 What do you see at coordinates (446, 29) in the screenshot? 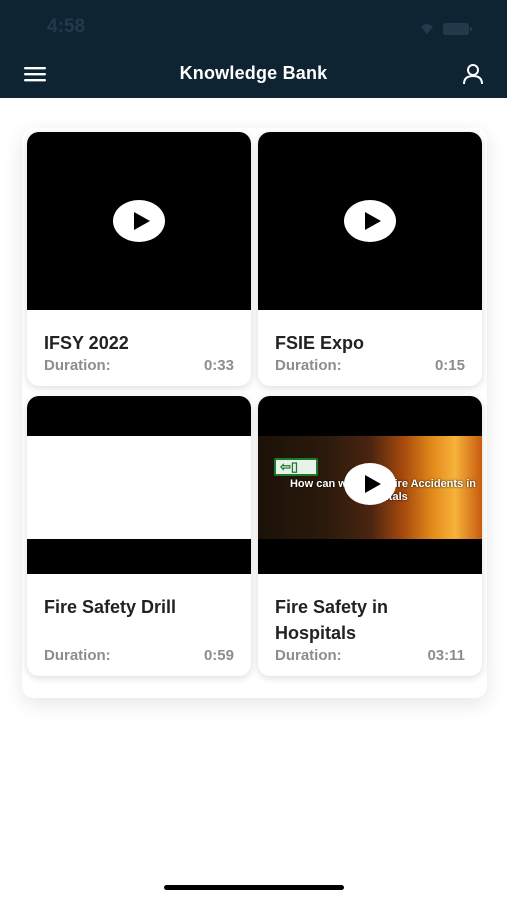
I see `wifi-battery-icon` at bounding box center [446, 29].